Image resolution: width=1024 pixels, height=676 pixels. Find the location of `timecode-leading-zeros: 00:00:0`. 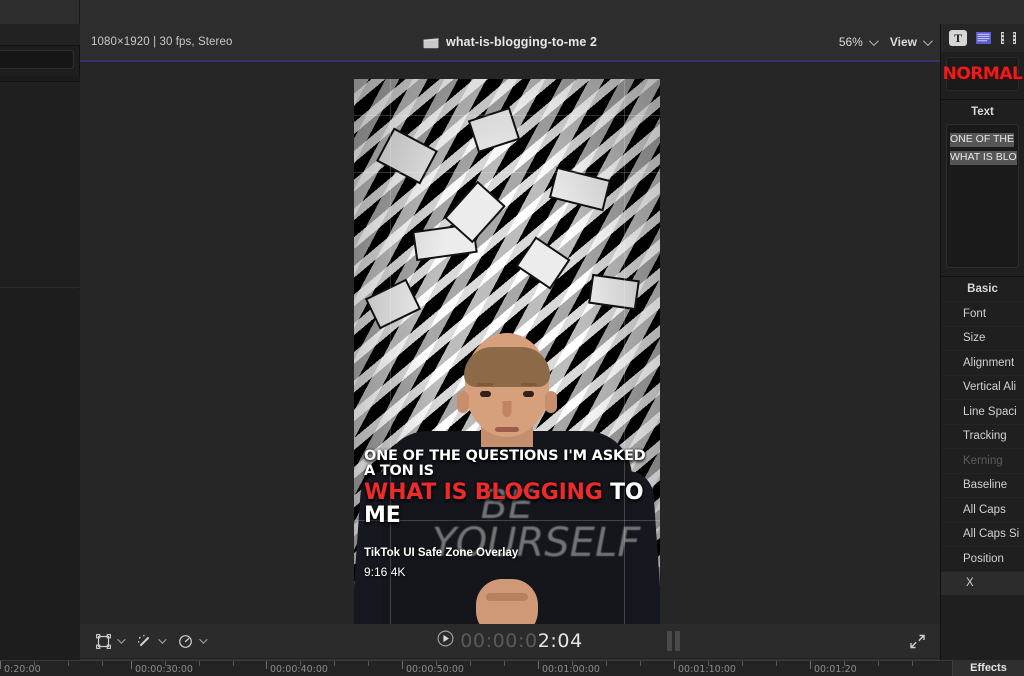

timecode-leading-zeros: 00:00:0 is located at coordinates (499, 641).